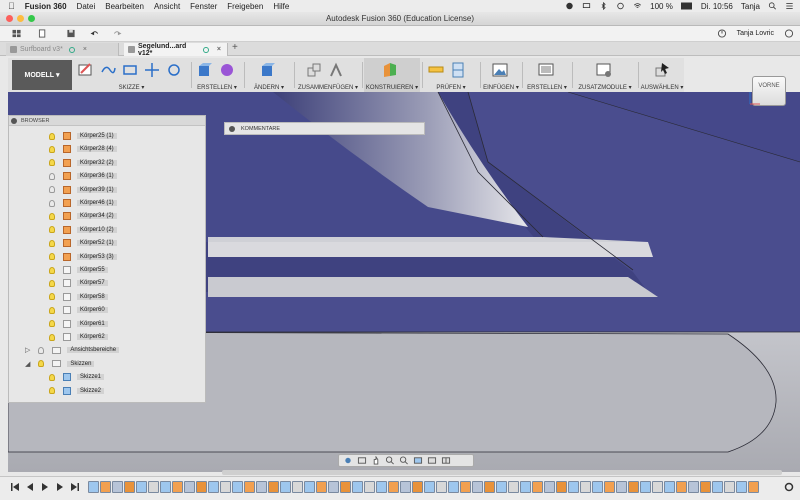 This screenshot has height=500, width=800. Describe the element at coordinates (219, 49) in the screenshot. I see `close-tab-icon: ×` at that location.